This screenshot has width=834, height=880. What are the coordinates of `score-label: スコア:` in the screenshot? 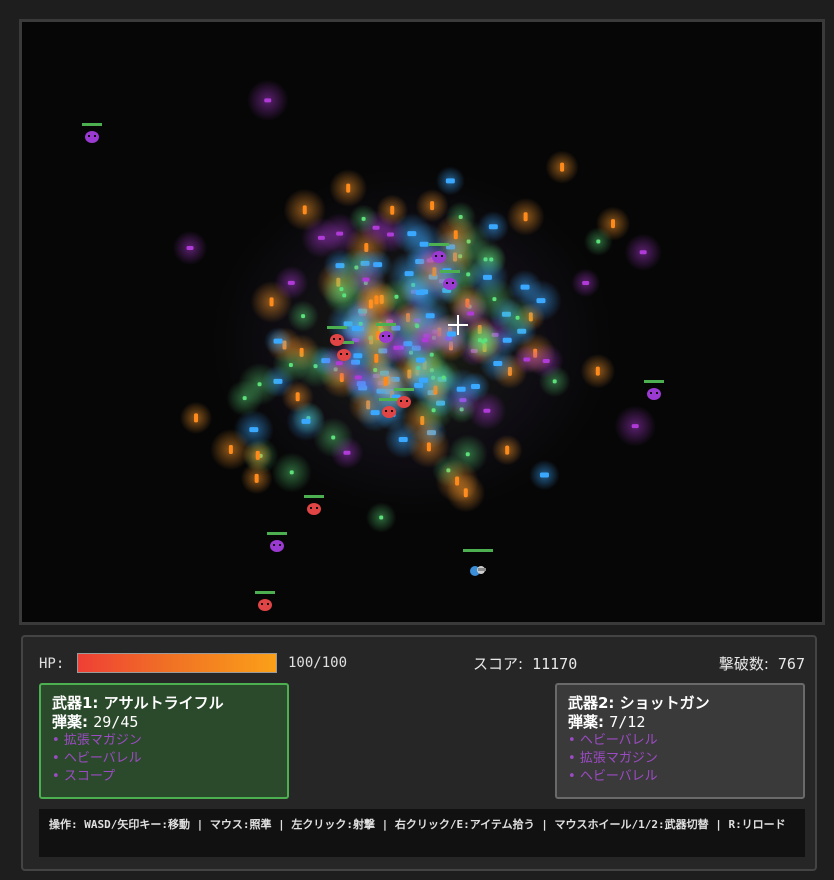 It's located at (498, 664).